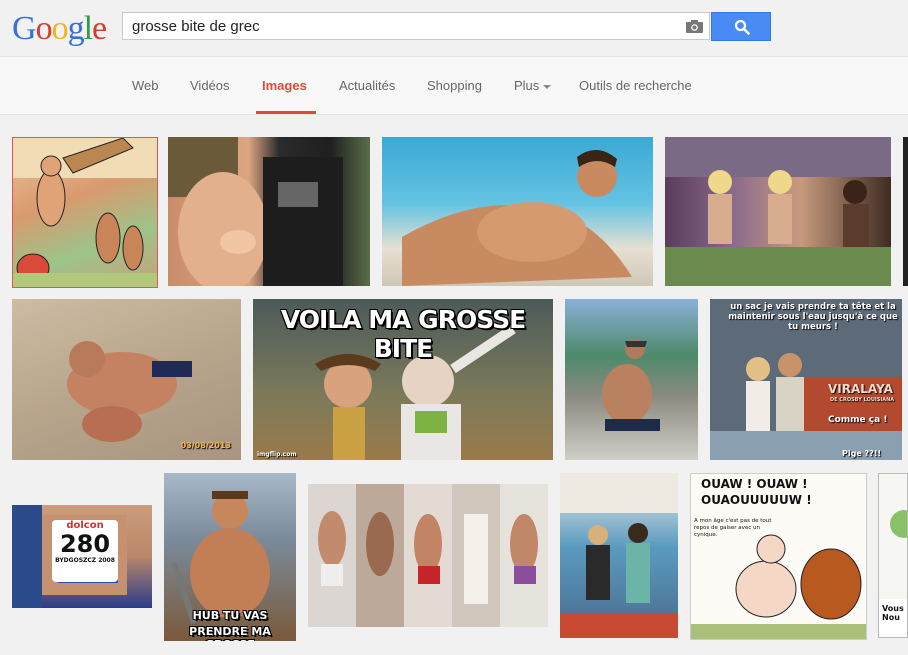  I want to click on boat-meme-text-3: Pige ??!!, so click(862, 453).